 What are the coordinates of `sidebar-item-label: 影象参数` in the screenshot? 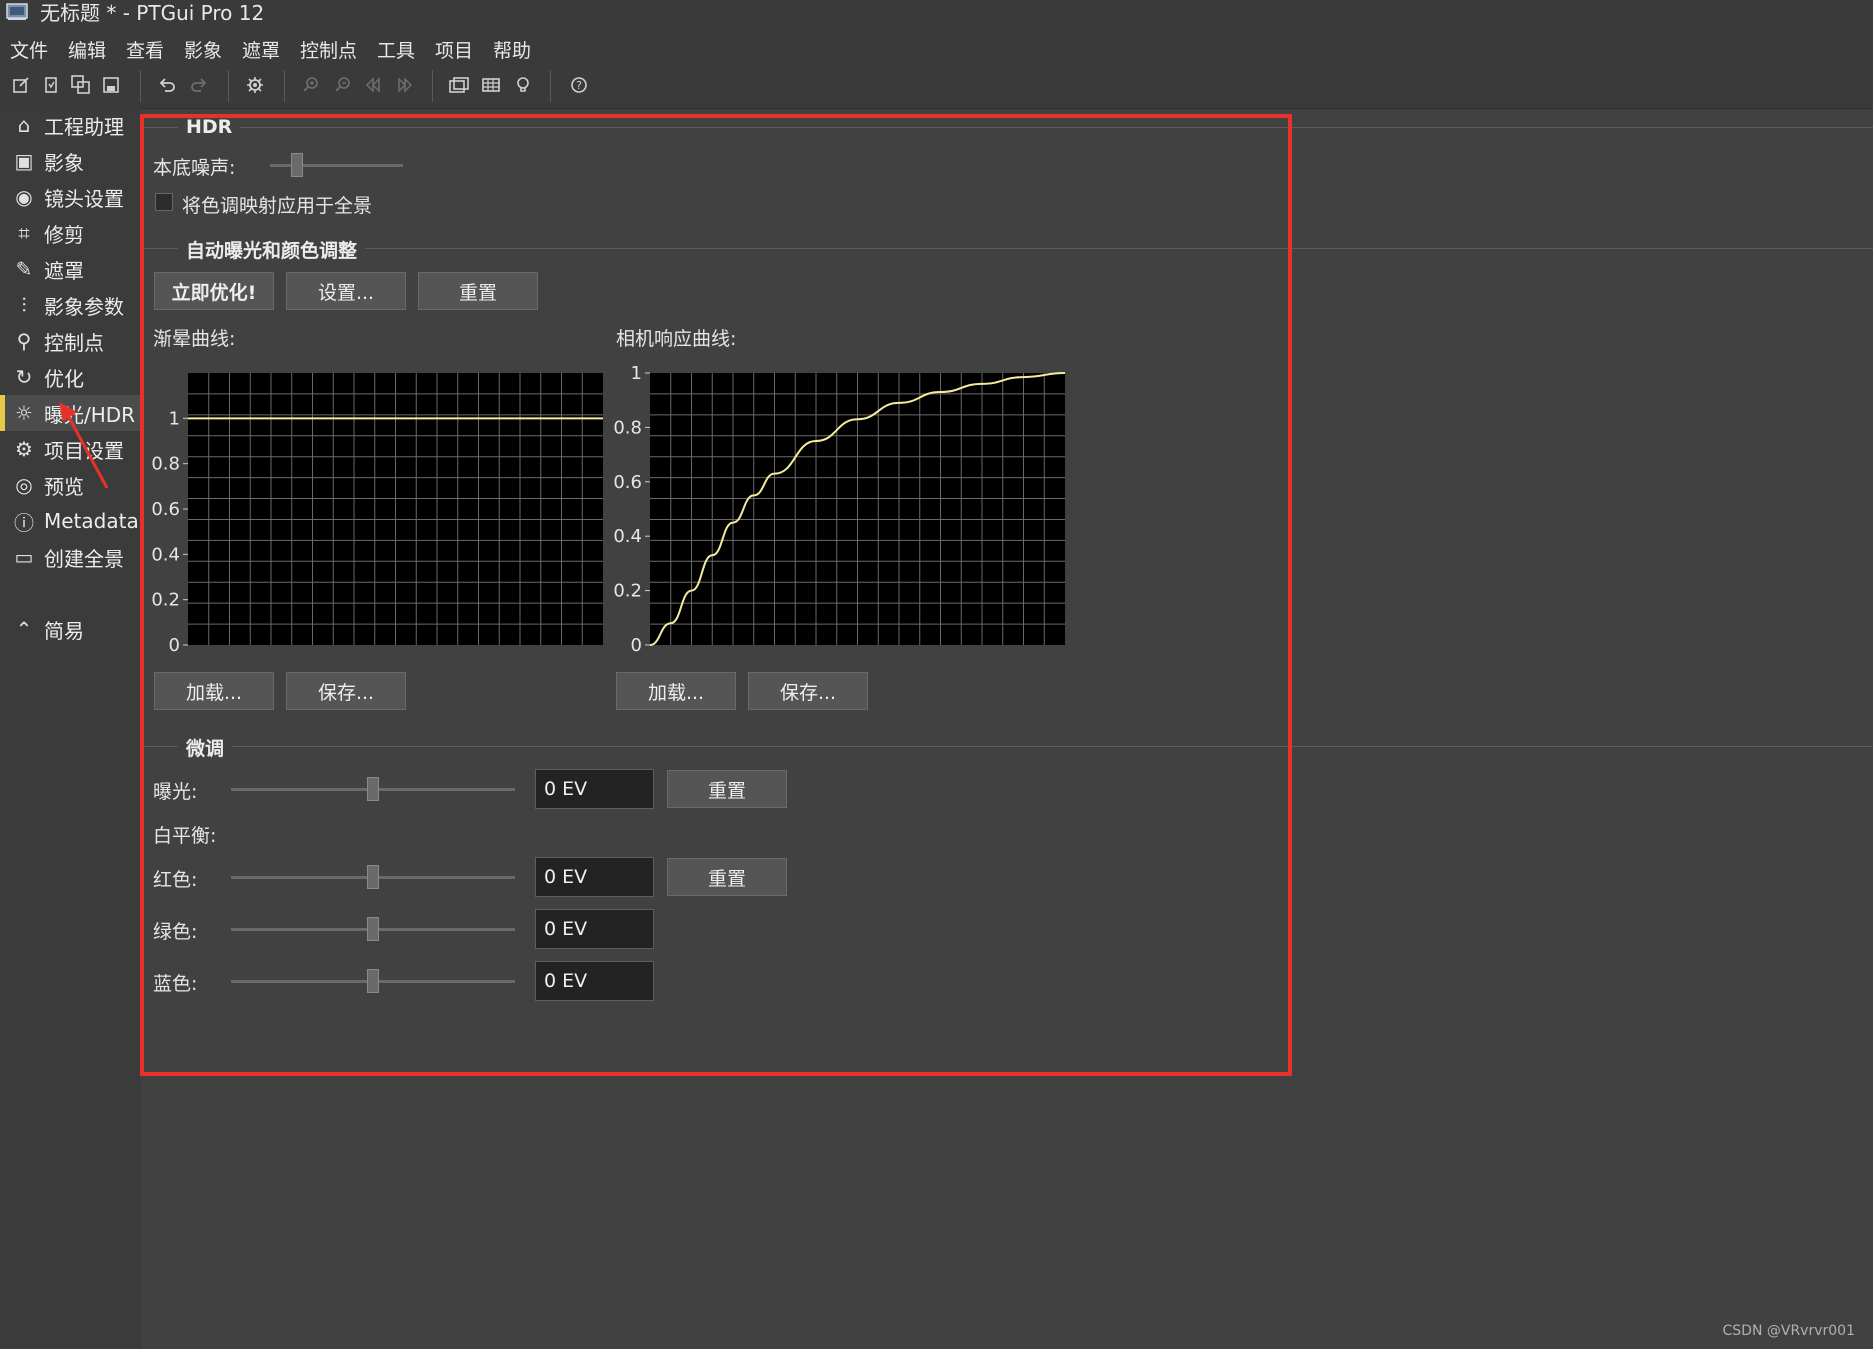 It's located at (84, 306).